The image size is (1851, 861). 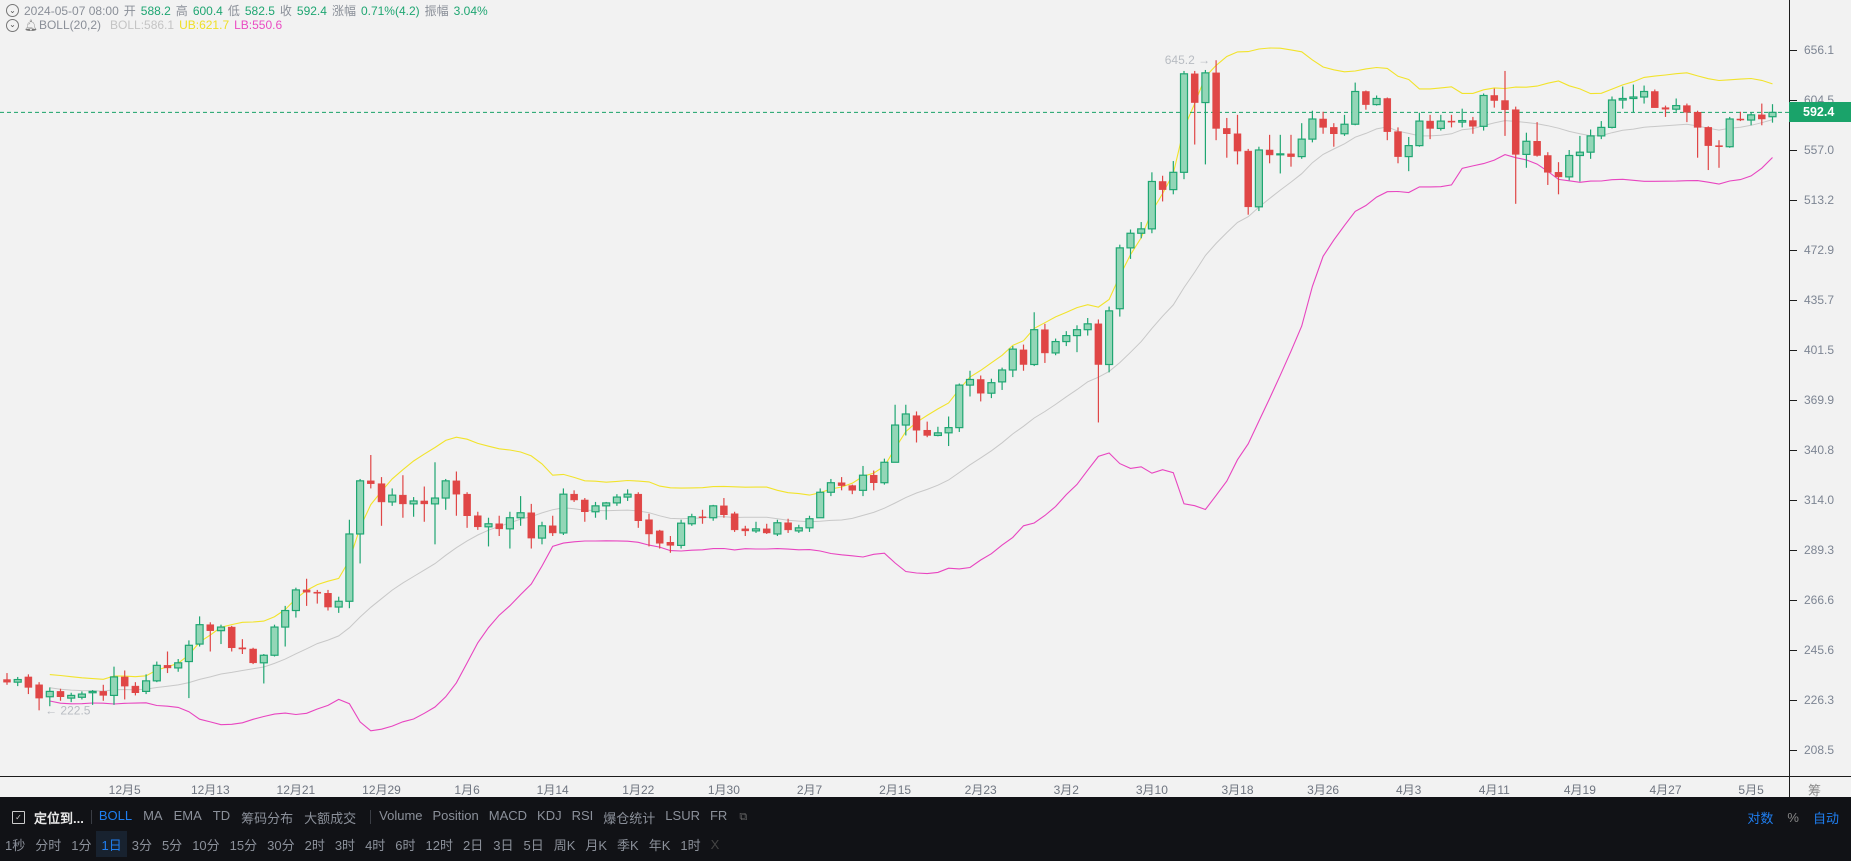 I want to click on indicator-0: BOLL, so click(x=115, y=817).